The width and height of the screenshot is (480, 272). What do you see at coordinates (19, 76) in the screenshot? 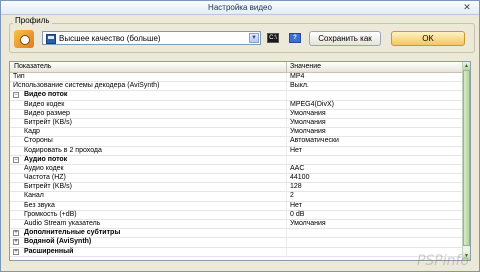
I see `row-name: Тип` at bounding box center [19, 76].